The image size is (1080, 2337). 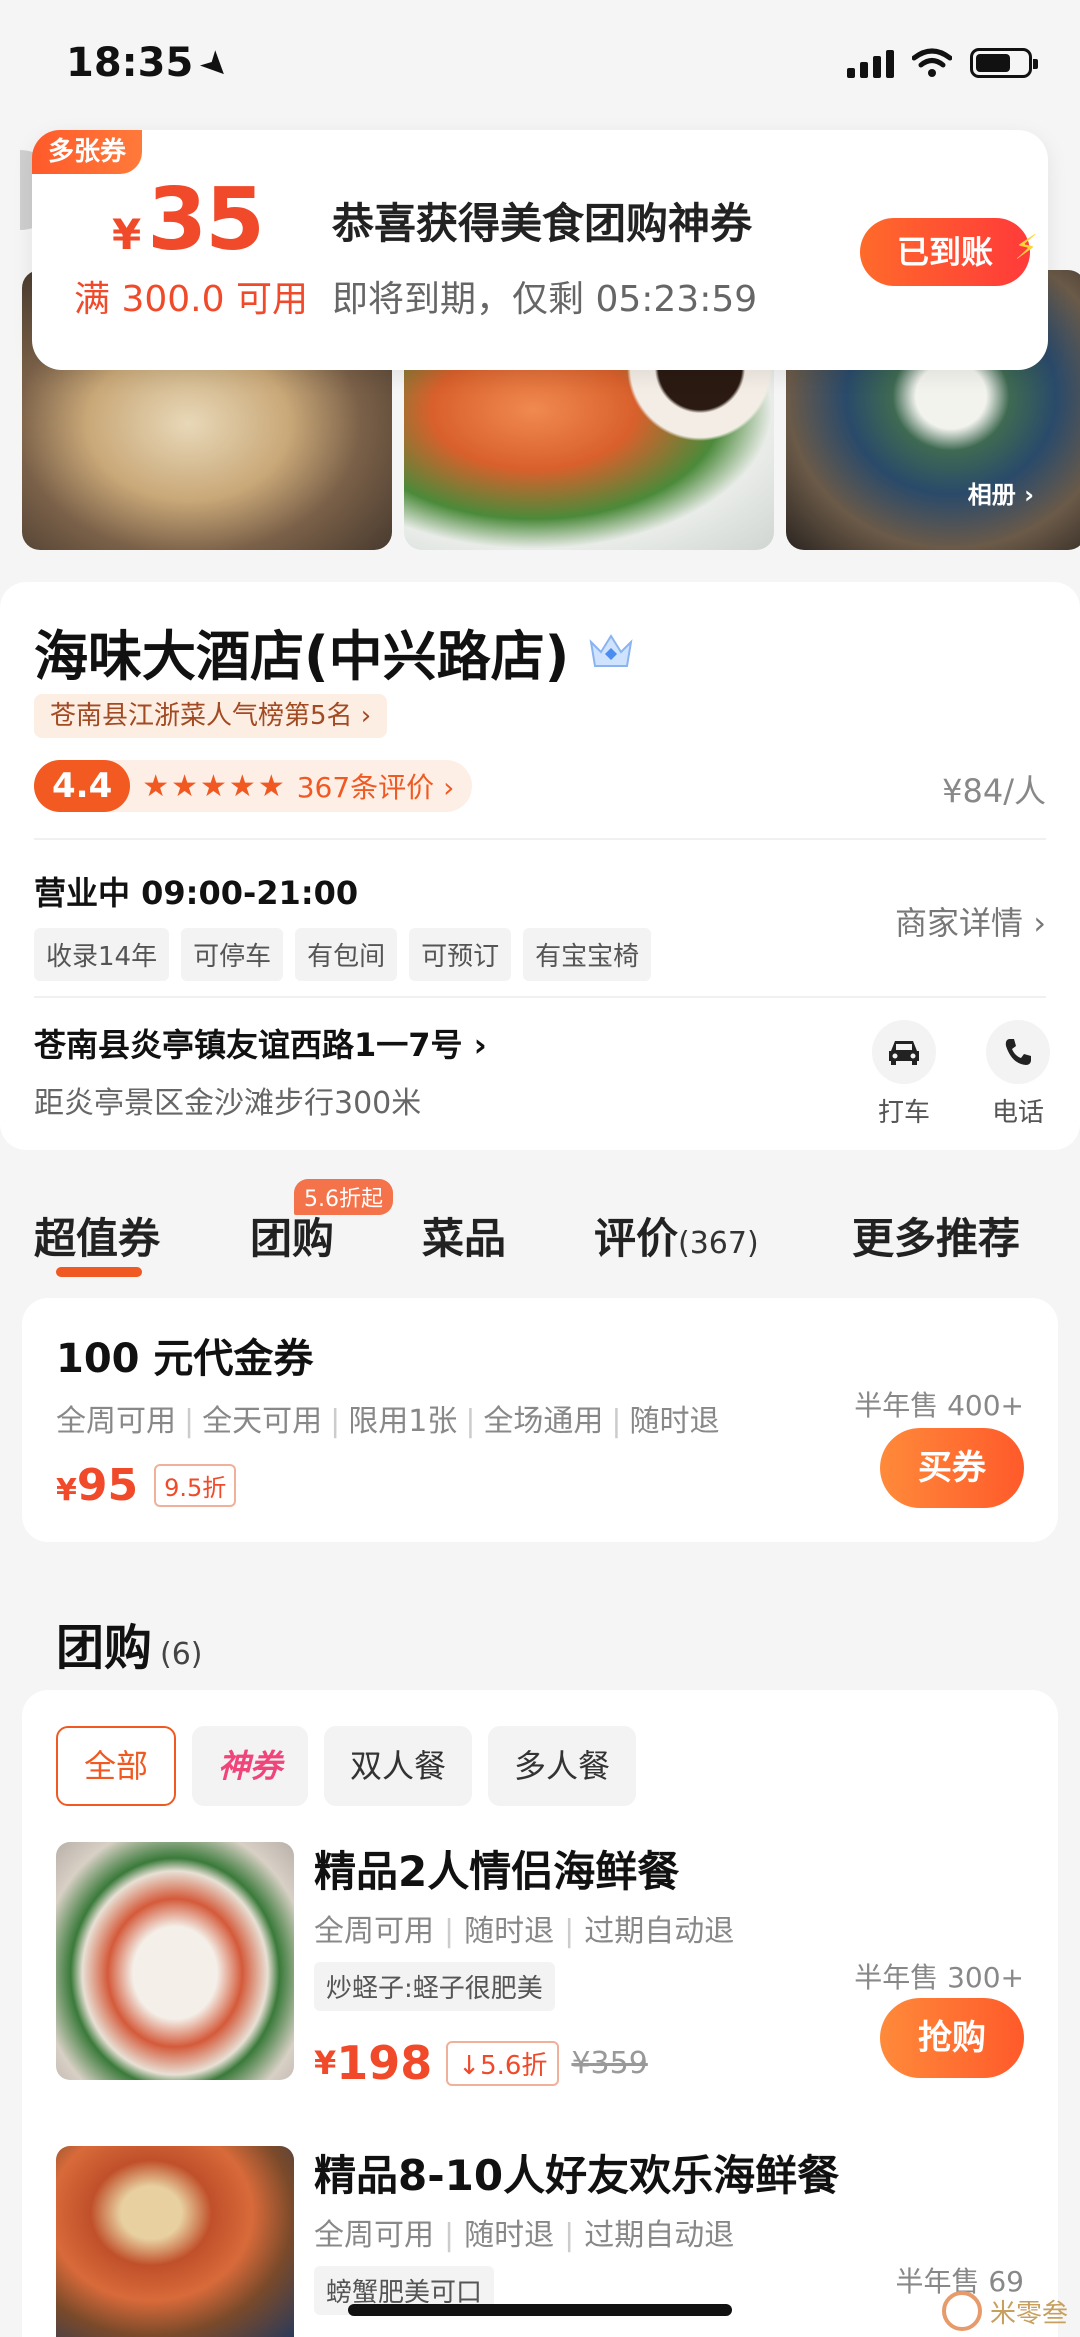 I want to click on coupon-title: 恭喜获得美食团购神券, so click(x=542, y=223).